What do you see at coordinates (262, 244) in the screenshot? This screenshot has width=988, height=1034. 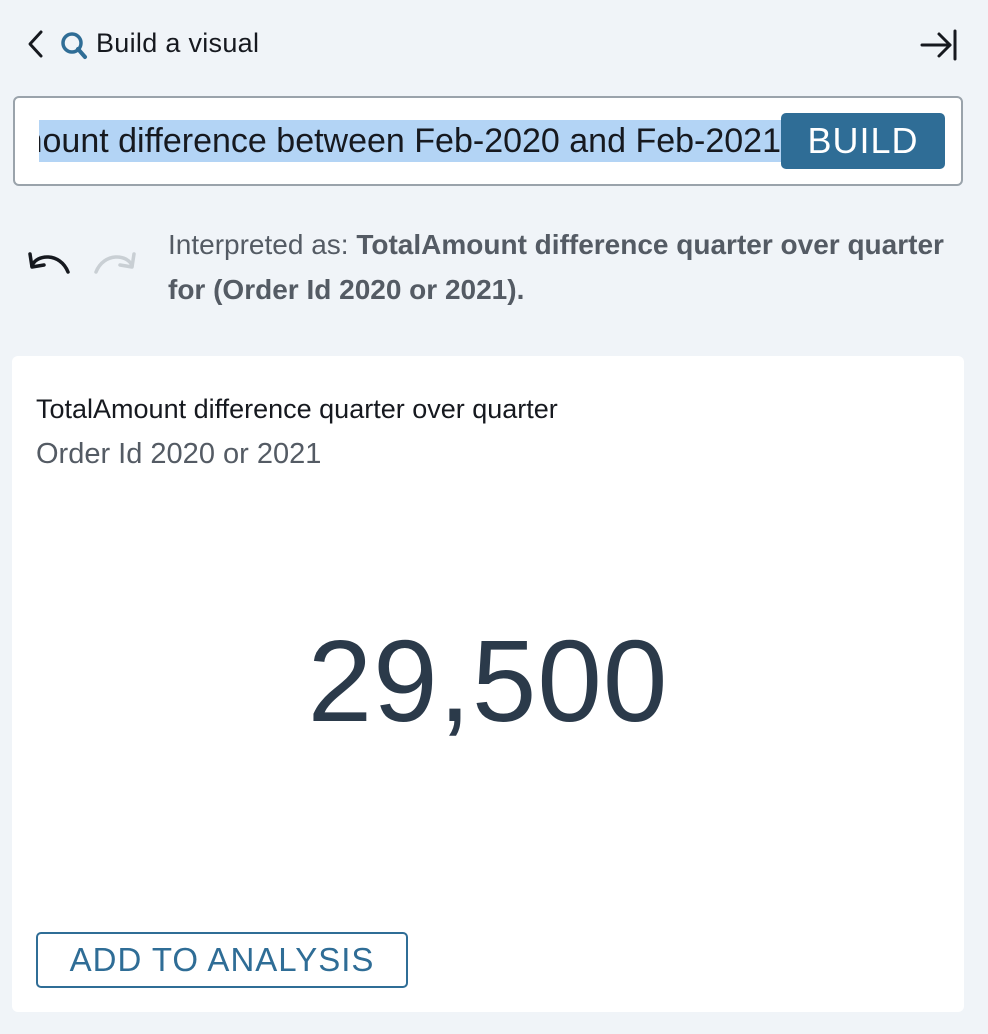 I see `interpretation-prefix: Interpreted as:` at bounding box center [262, 244].